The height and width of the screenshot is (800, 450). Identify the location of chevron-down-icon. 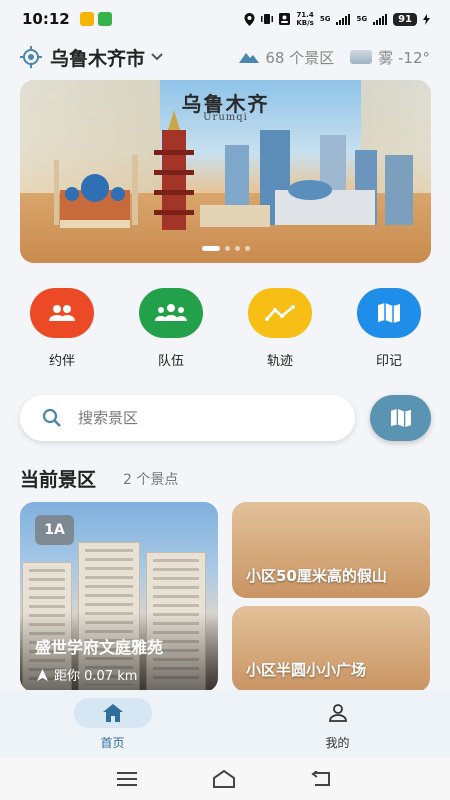
(157, 57).